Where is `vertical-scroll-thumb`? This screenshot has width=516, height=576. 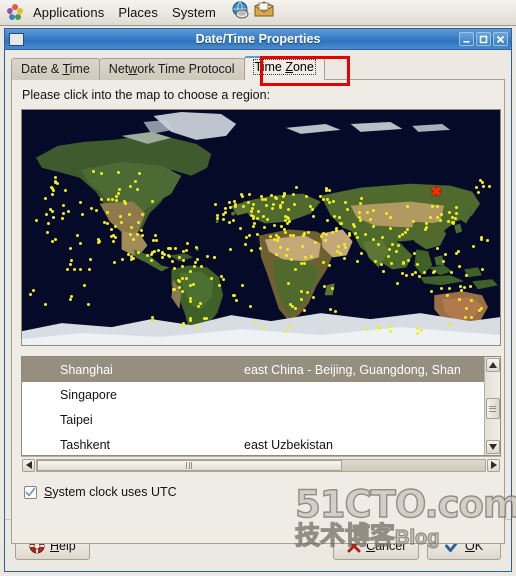 vertical-scroll-thumb is located at coordinates (492, 409).